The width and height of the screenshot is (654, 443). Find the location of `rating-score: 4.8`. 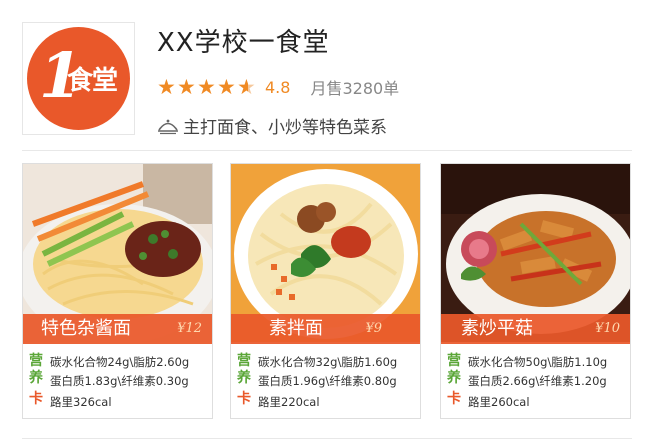

rating-score: 4.8 is located at coordinates (278, 87).